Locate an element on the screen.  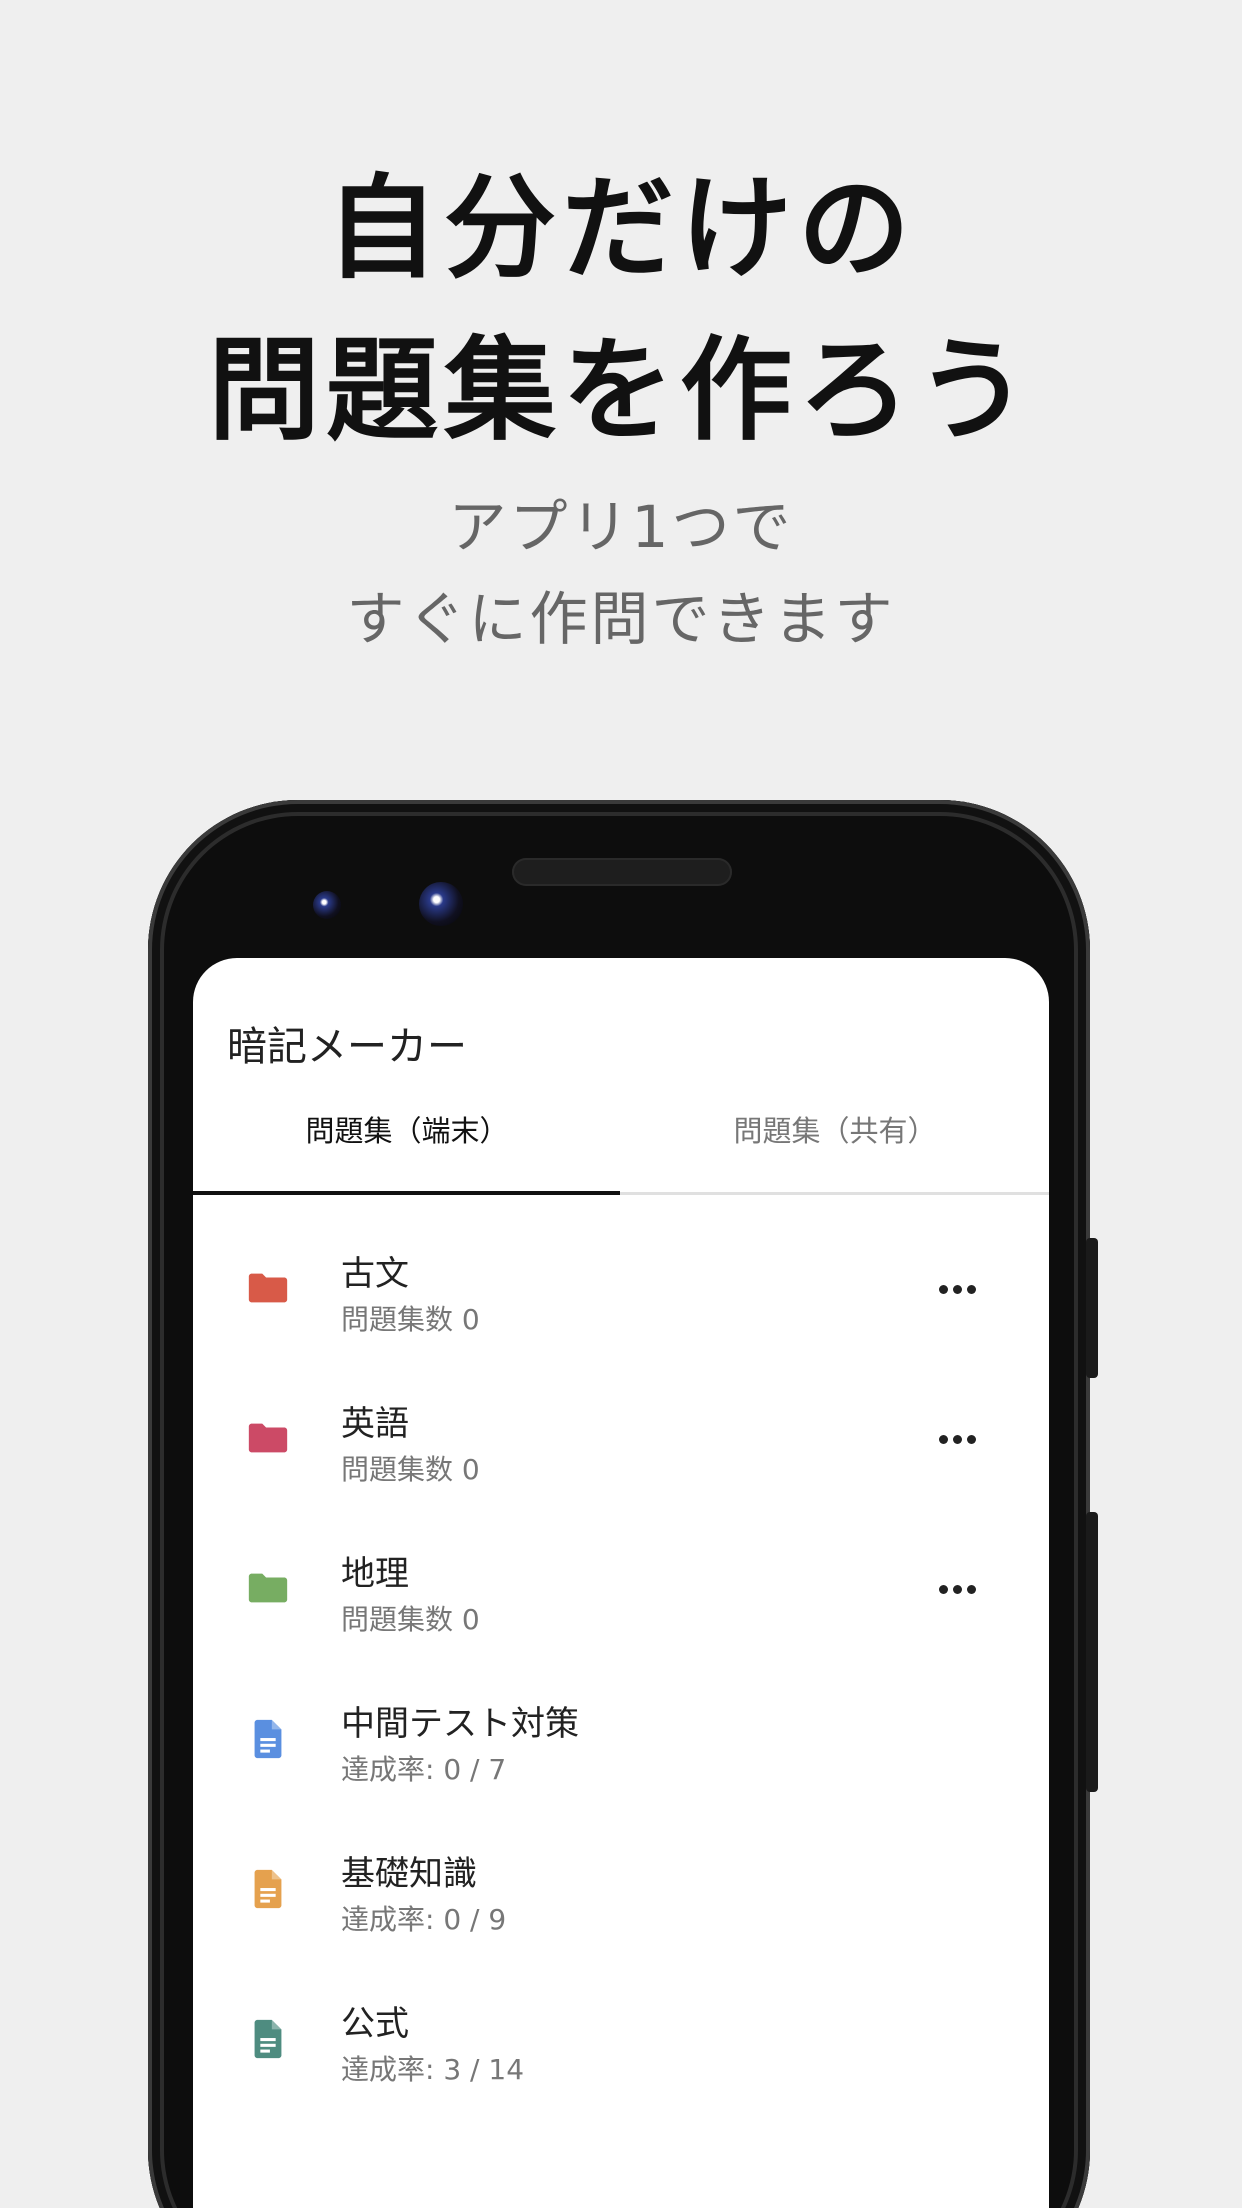
phone-sensor is located at coordinates (327, 905).